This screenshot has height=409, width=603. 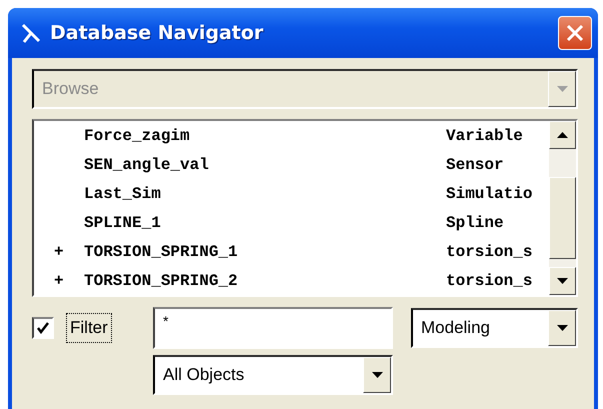 What do you see at coordinates (273, 328) in the screenshot?
I see `filter-field: *` at bounding box center [273, 328].